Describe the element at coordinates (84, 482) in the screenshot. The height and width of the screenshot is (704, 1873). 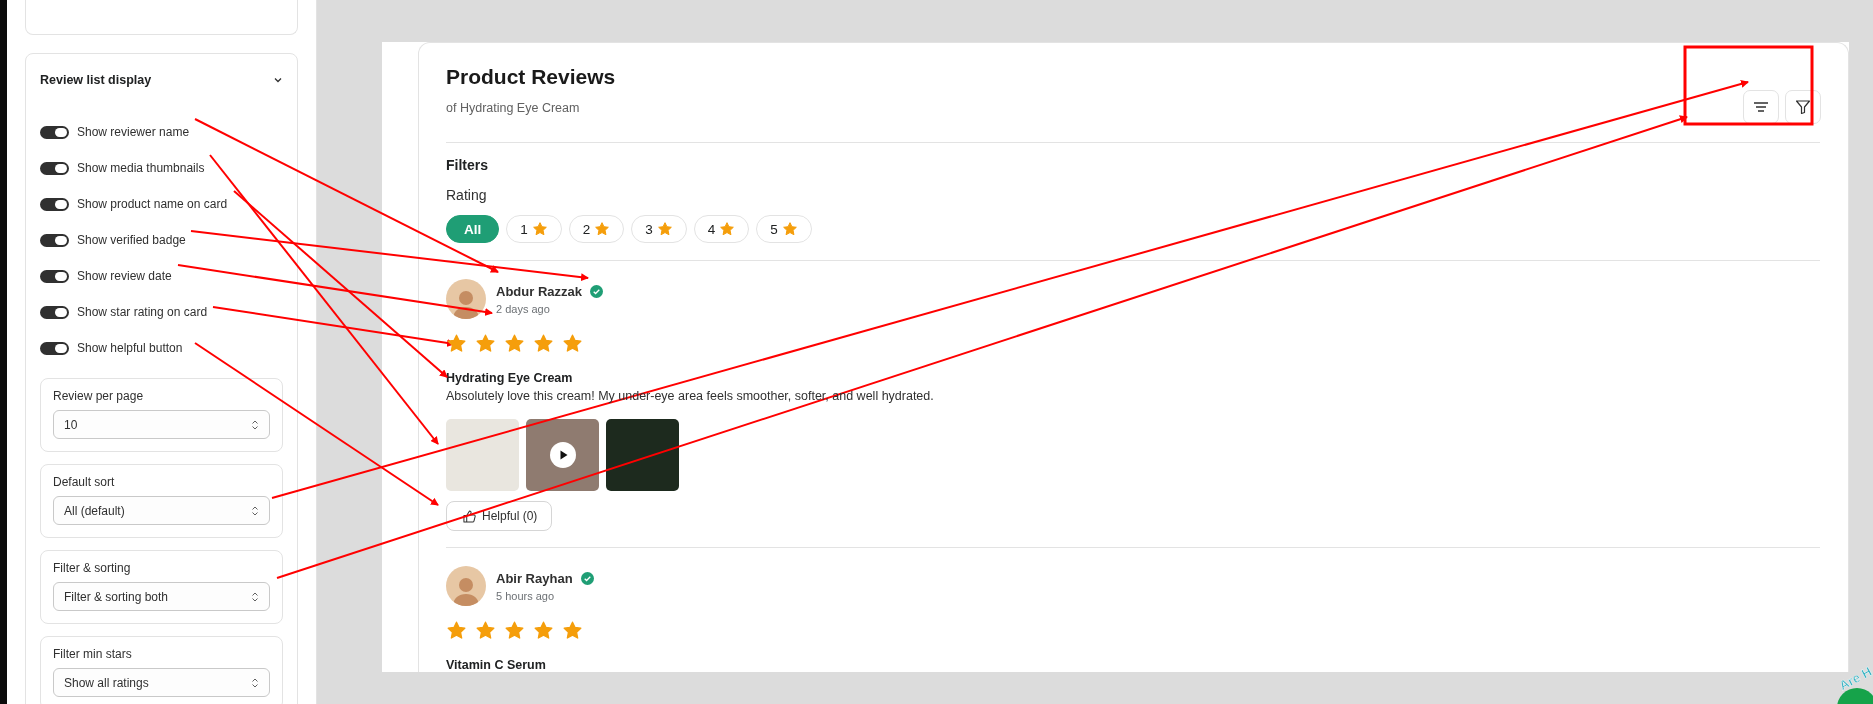
I see `select-label: Default sort` at that location.